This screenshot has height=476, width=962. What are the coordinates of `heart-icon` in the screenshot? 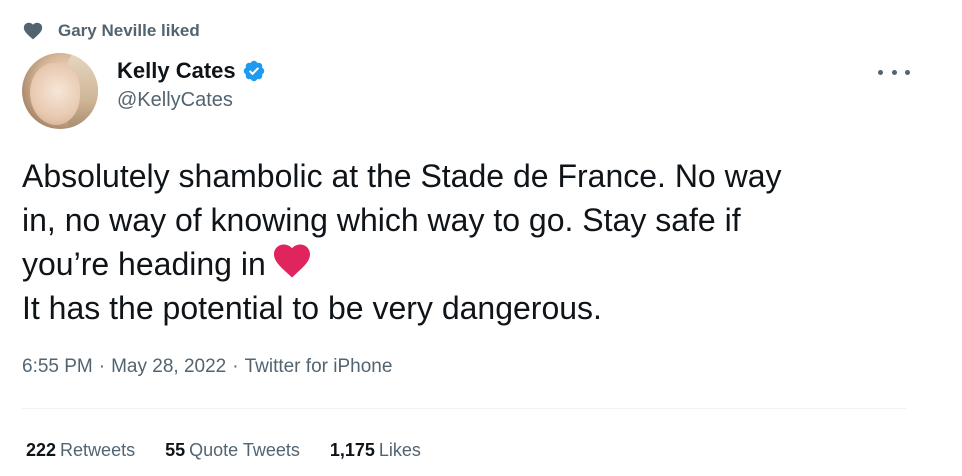 It's located at (33, 31).